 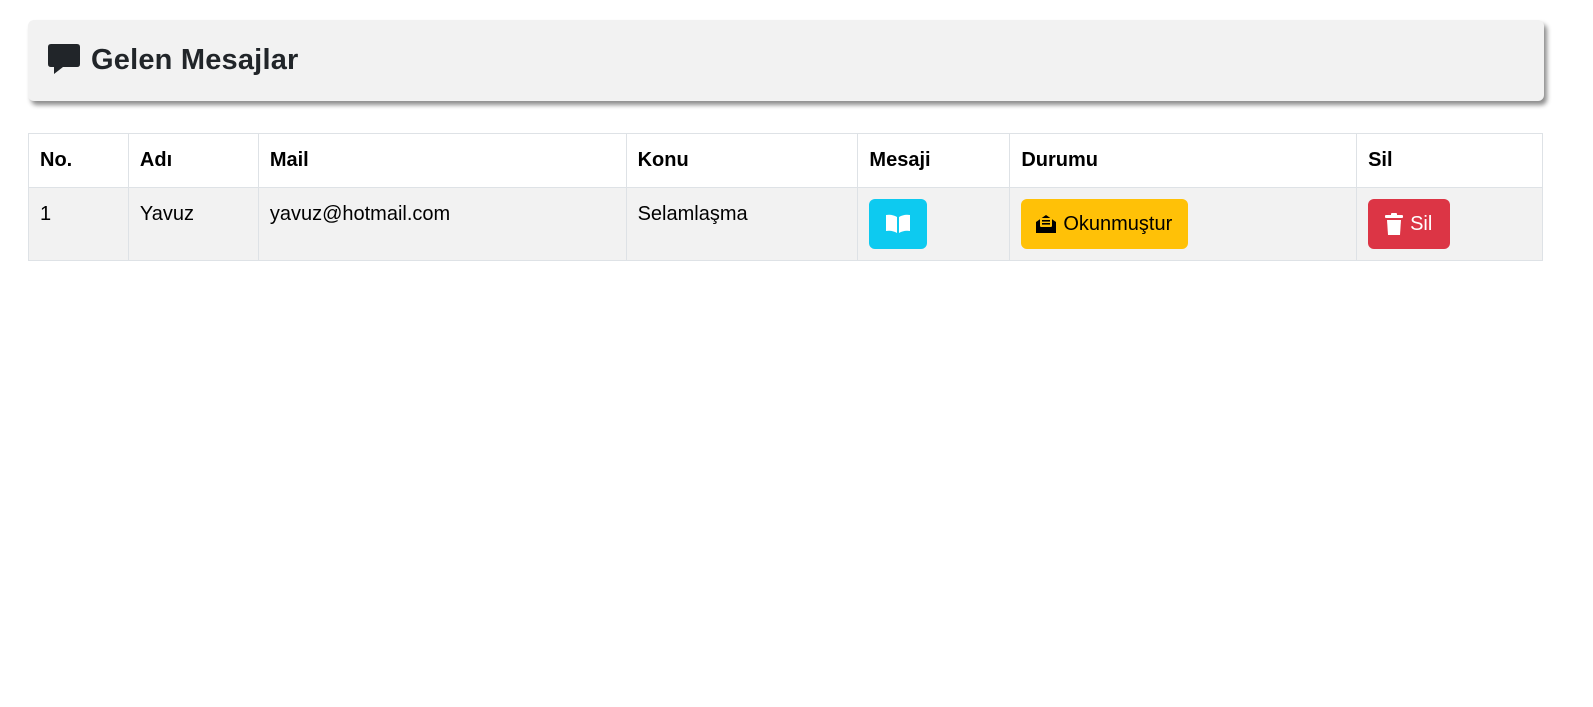 I want to click on delete-button: Sil, so click(x=1409, y=224).